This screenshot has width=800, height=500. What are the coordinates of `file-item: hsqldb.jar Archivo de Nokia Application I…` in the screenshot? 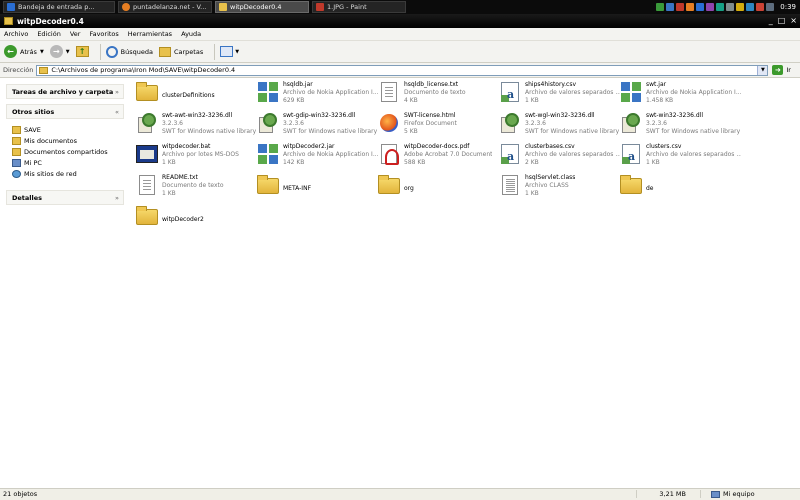 It's located at (317, 96).